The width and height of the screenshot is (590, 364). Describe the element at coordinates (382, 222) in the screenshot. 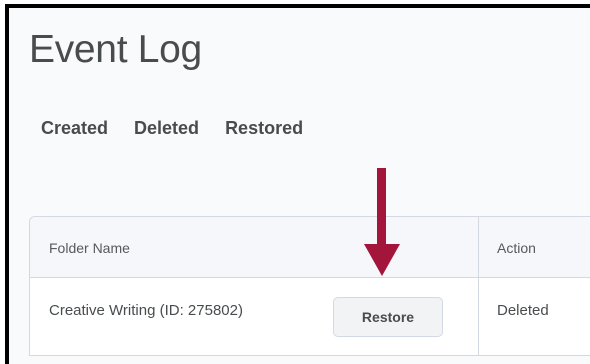

I see `down-arrow-icon` at that location.